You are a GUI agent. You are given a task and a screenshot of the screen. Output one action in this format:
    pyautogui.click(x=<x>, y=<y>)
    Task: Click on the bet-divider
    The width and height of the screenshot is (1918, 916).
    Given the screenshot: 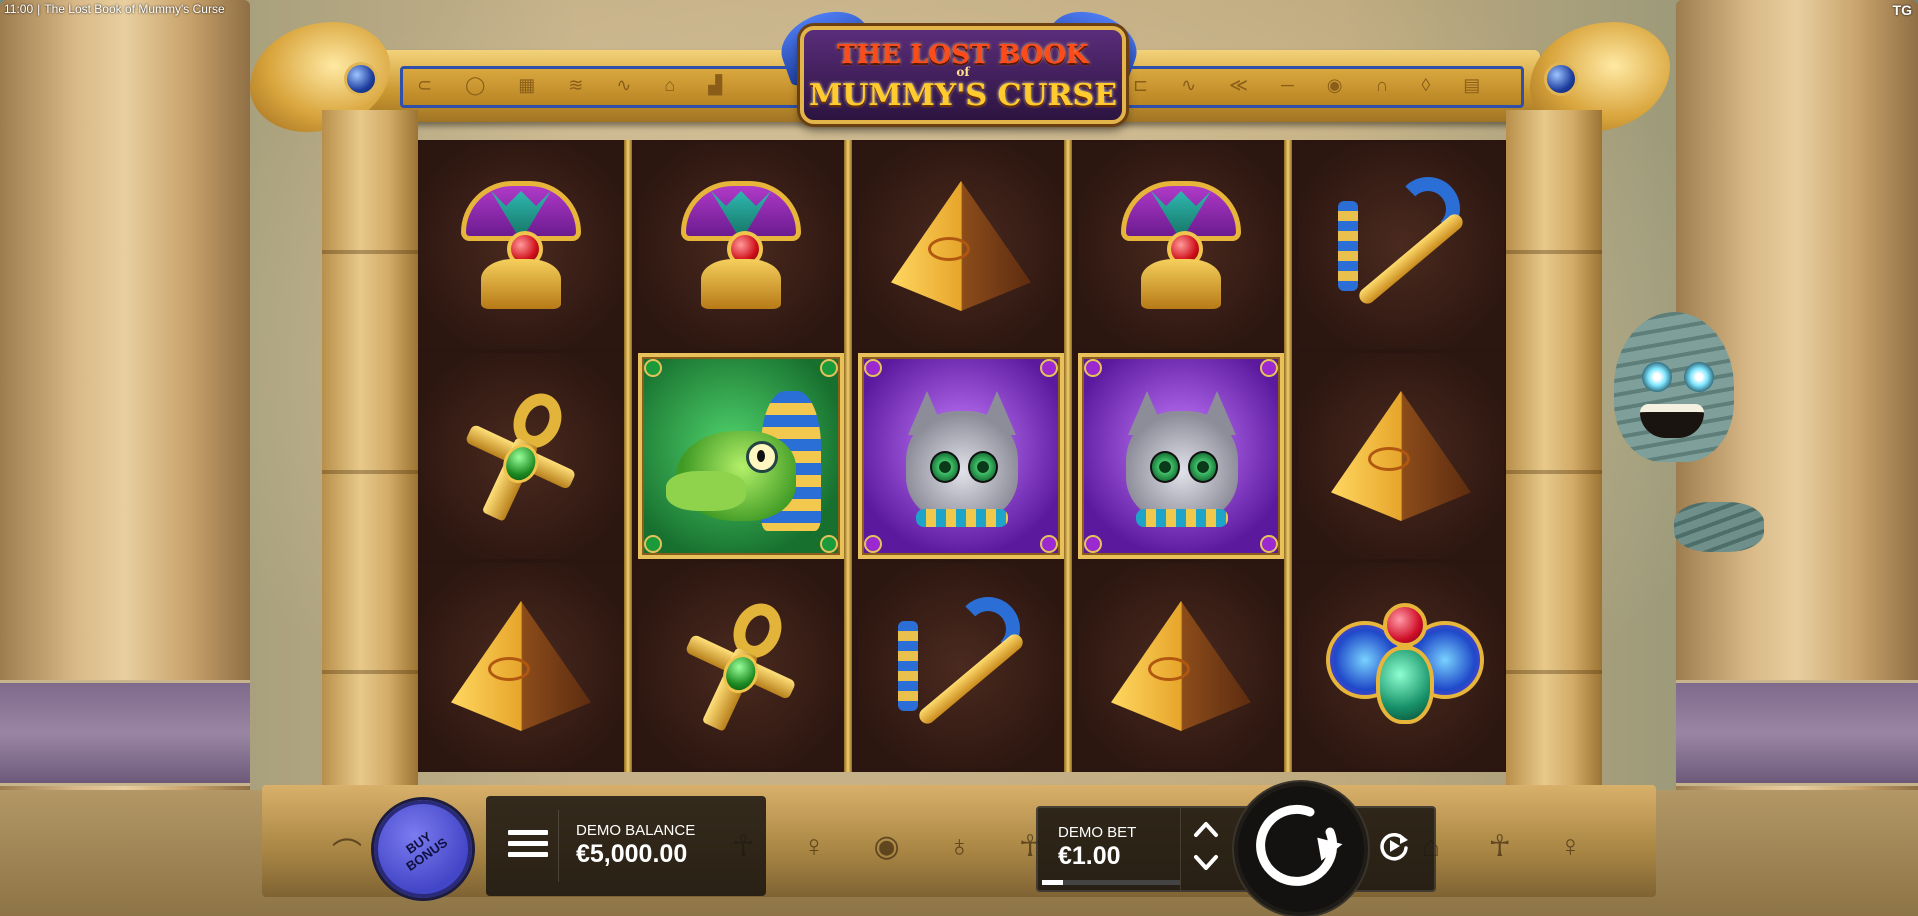 What is the action you would take?
    pyautogui.click(x=1180, y=849)
    